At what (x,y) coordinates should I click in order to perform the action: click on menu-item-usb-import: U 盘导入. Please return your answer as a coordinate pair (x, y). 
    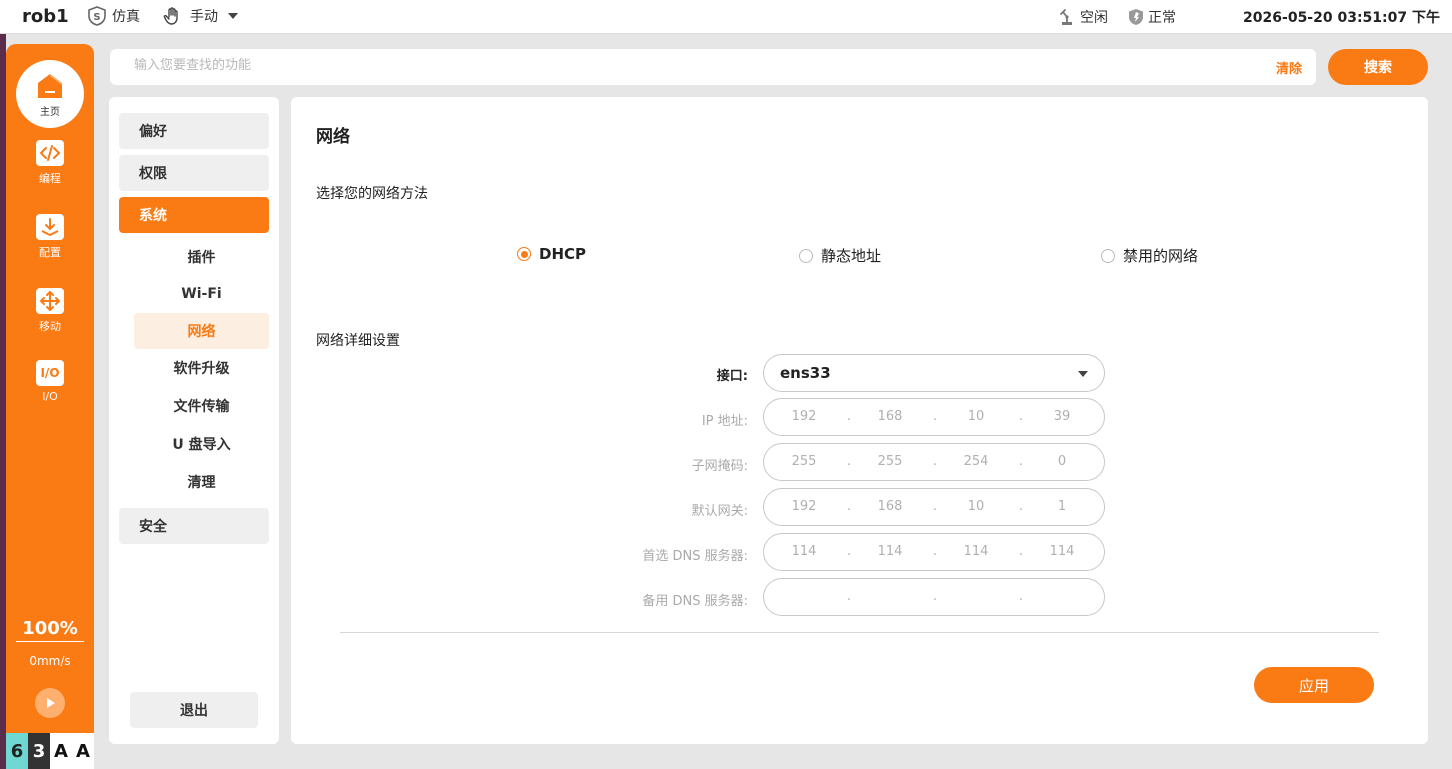
    Looking at the image, I should click on (201, 444).